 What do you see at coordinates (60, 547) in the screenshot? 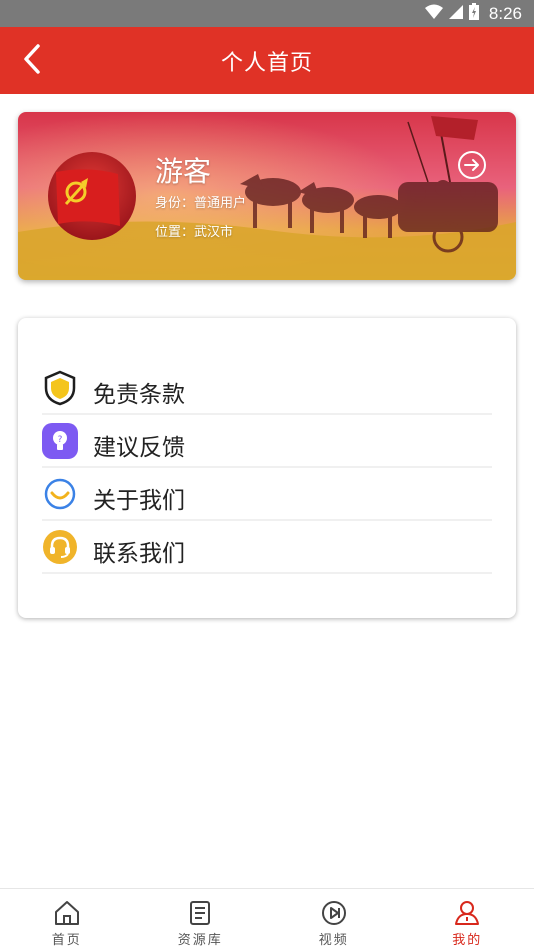
I see `headset-icon` at bounding box center [60, 547].